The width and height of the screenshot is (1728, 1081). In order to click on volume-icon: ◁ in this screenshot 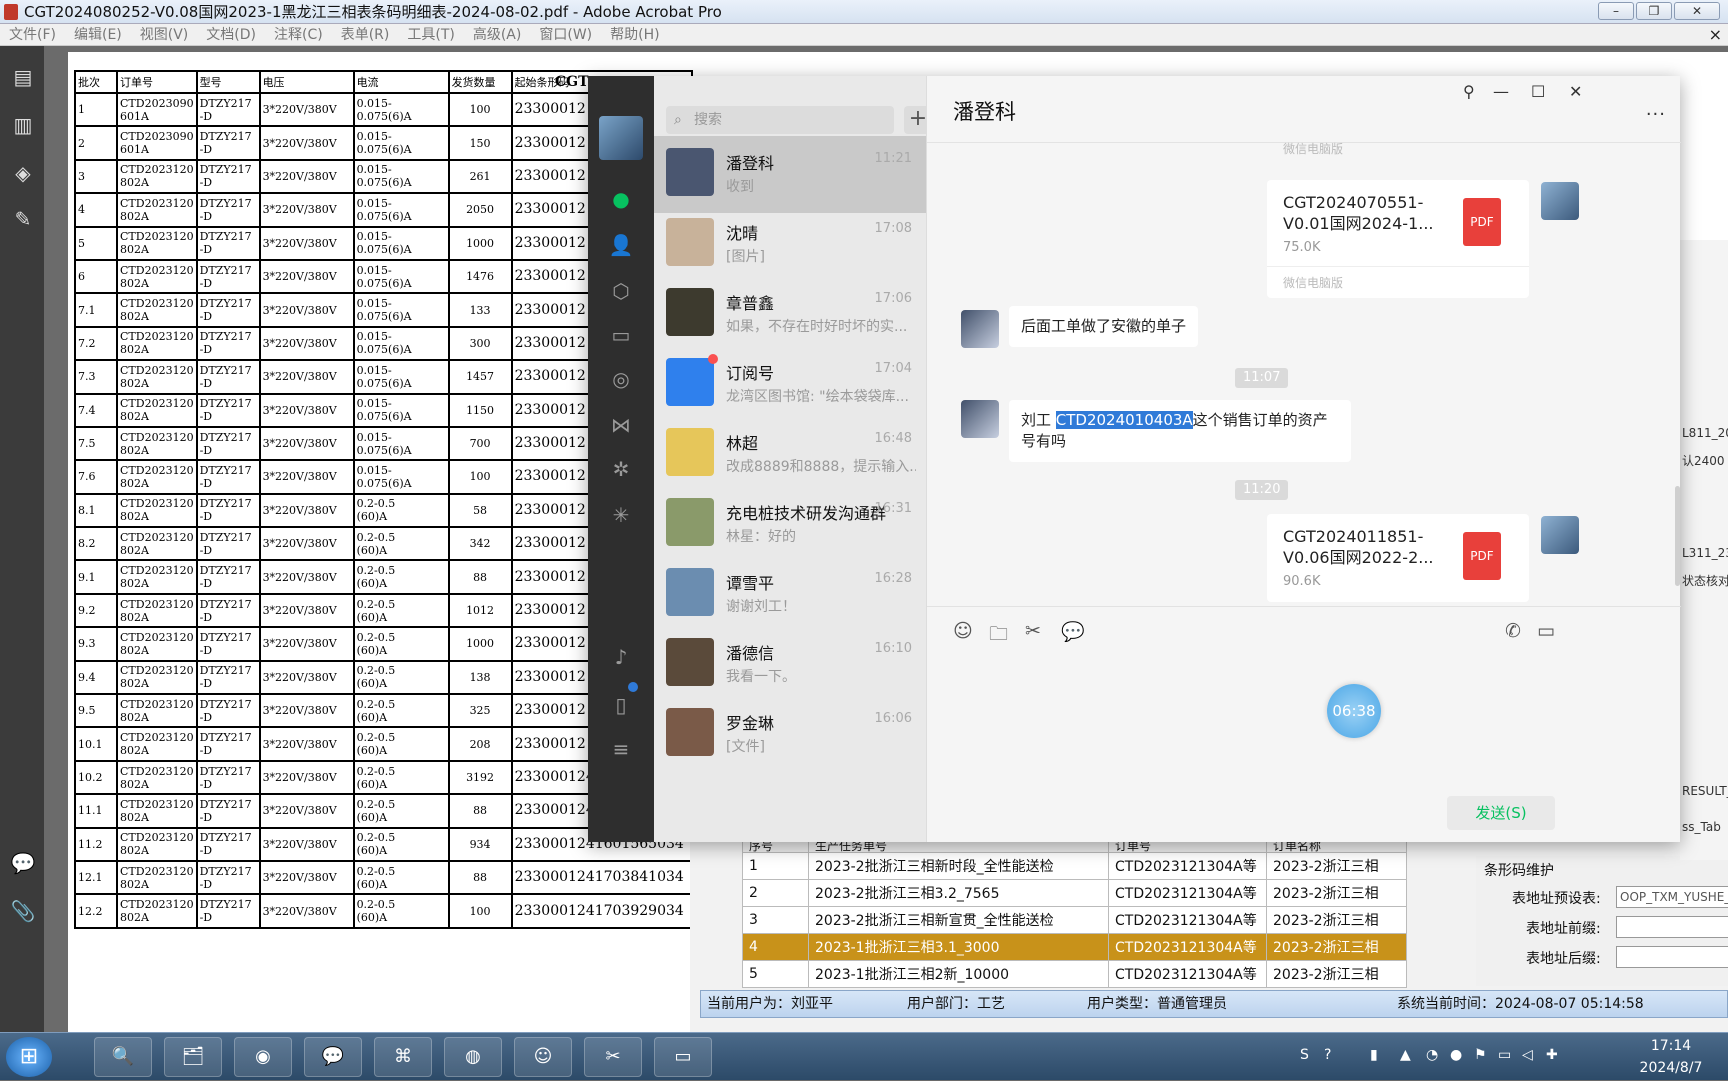, I will do `click(1527, 1055)`.